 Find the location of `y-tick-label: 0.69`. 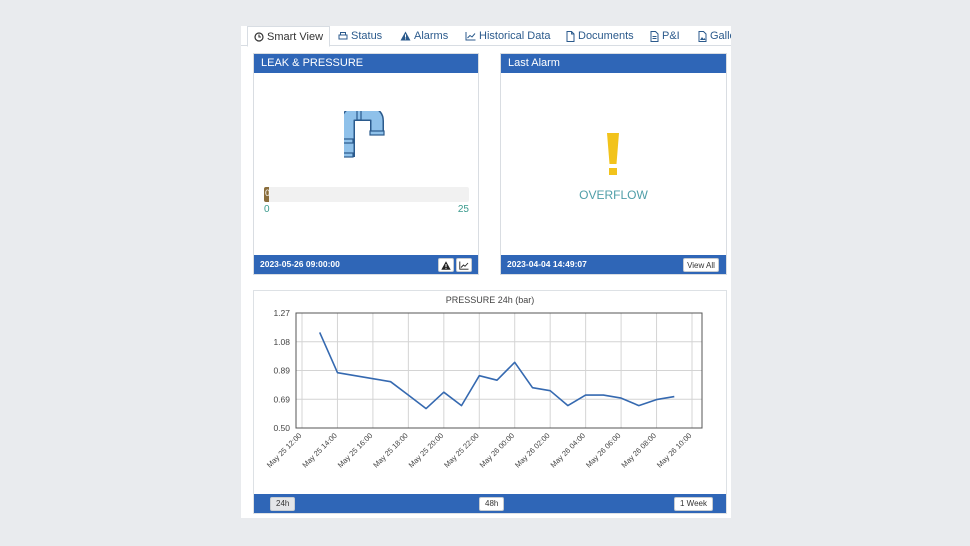

y-tick-label: 0.69 is located at coordinates (281, 399).